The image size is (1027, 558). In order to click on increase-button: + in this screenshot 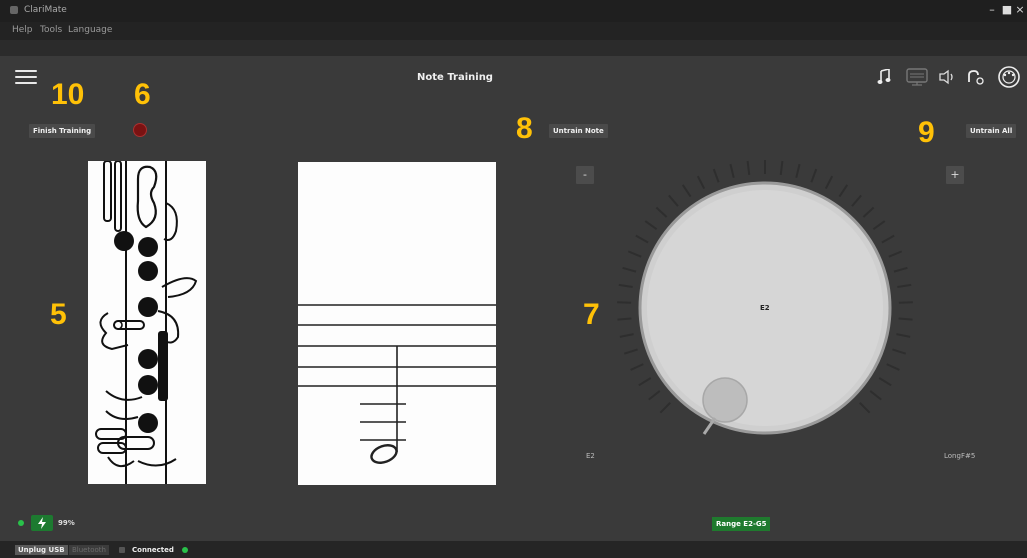, I will do `click(955, 175)`.